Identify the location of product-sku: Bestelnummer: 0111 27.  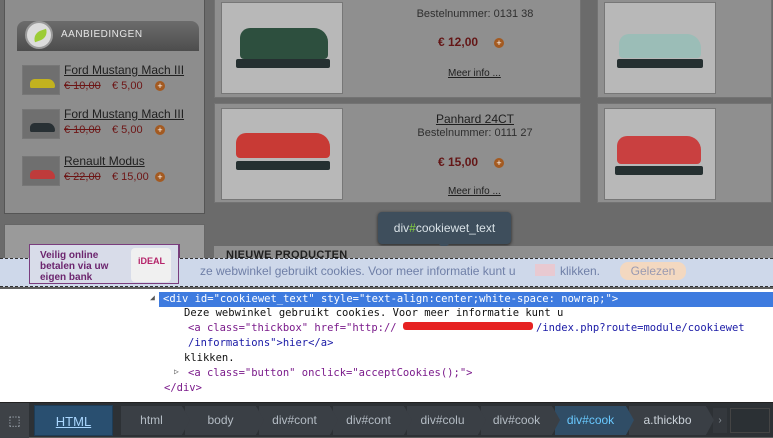
(475, 133).